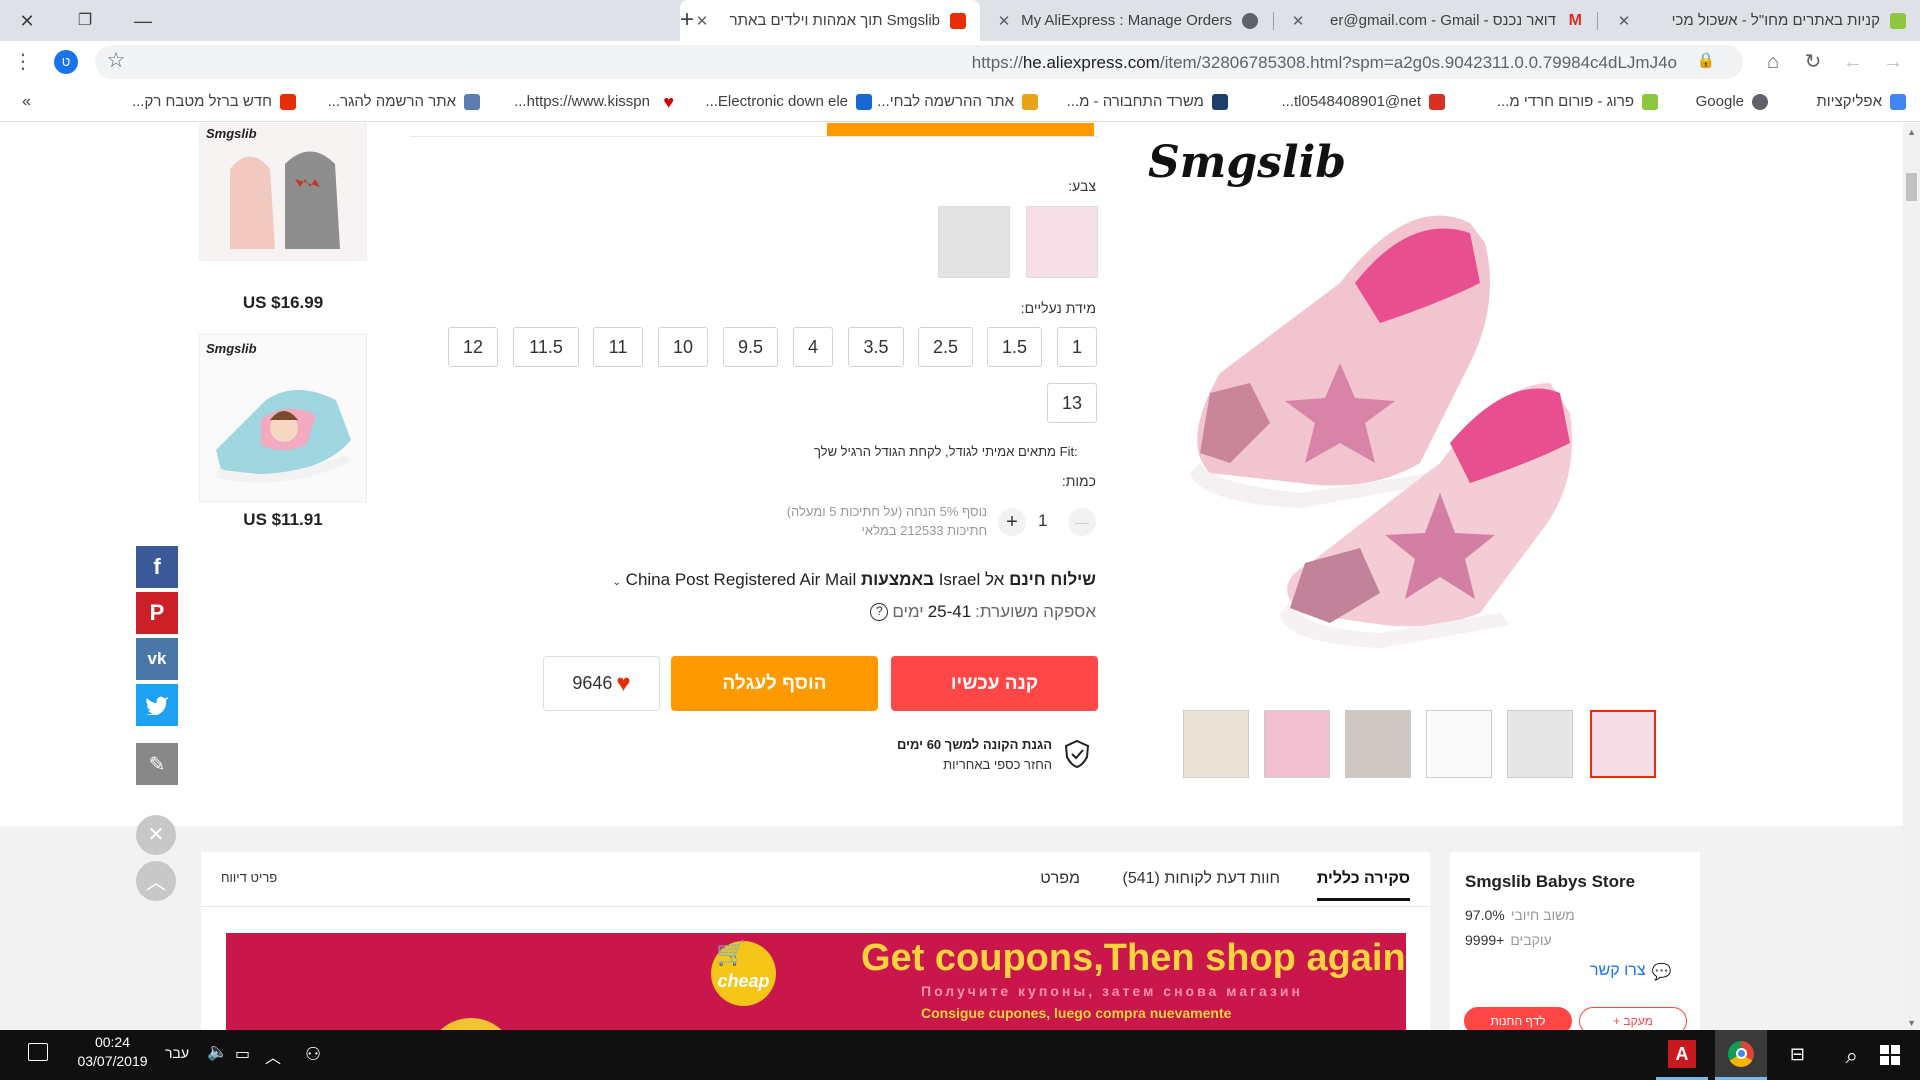 The image size is (1920, 1080). Describe the element at coordinates (687, 20) in the screenshot. I see `new-tab-button: +` at that location.